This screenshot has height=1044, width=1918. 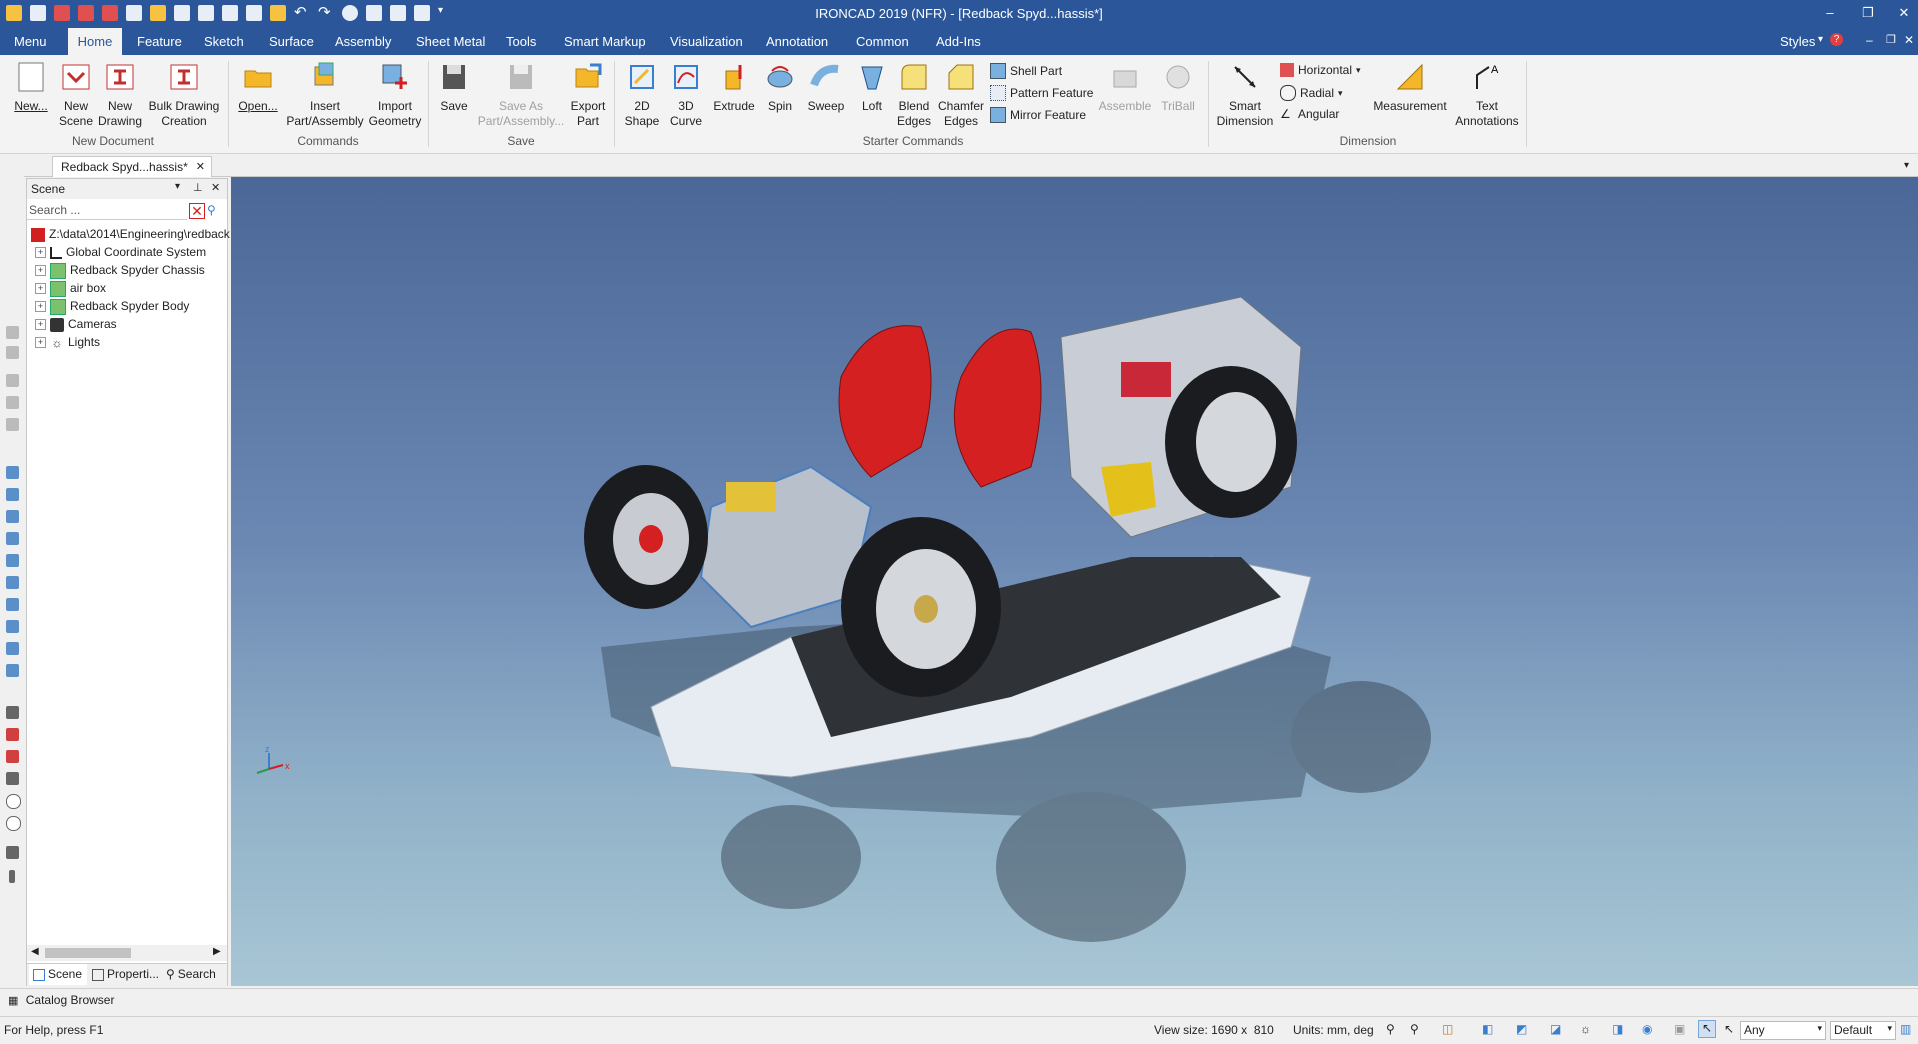 I want to click on scene-horizontal-scrollbar: ◀ ▶, so click(x=127, y=953).